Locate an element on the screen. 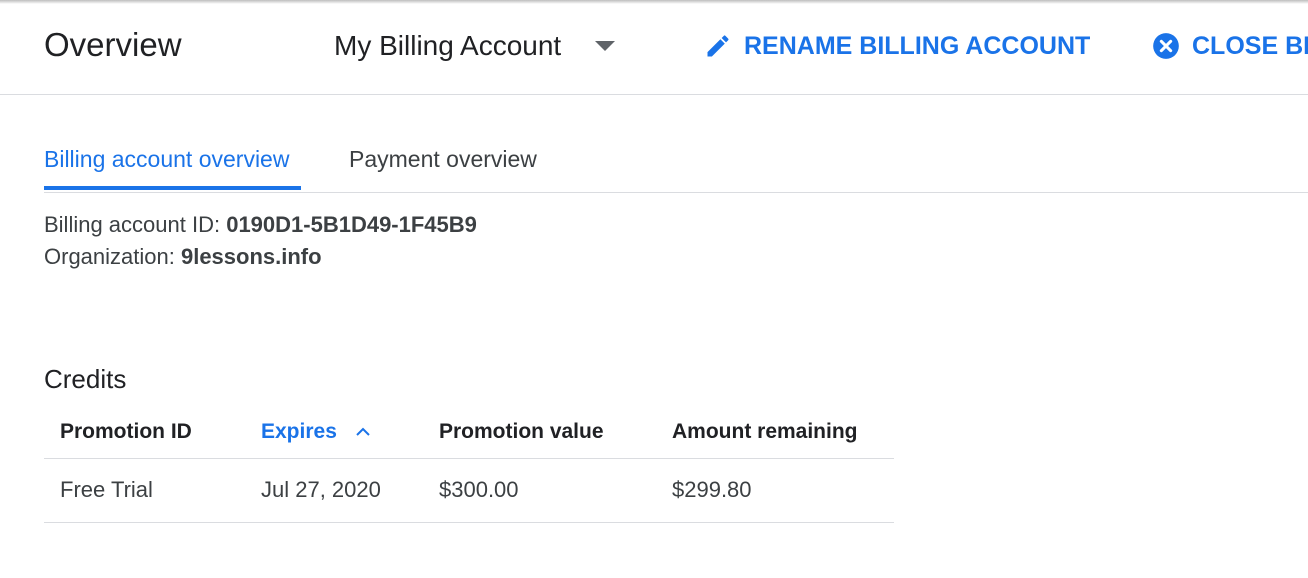 This screenshot has width=1308, height=578. column-header-amount-remaining: Amount remaining is located at coordinates (765, 432).